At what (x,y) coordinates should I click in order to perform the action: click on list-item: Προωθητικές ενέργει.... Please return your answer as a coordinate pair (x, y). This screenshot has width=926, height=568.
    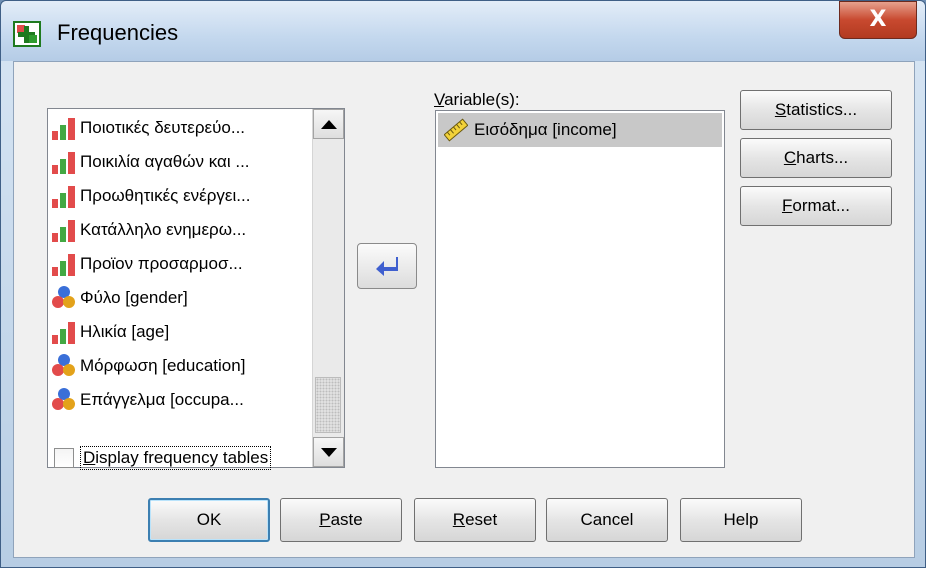
    Looking at the image, I should click on (151, 196).